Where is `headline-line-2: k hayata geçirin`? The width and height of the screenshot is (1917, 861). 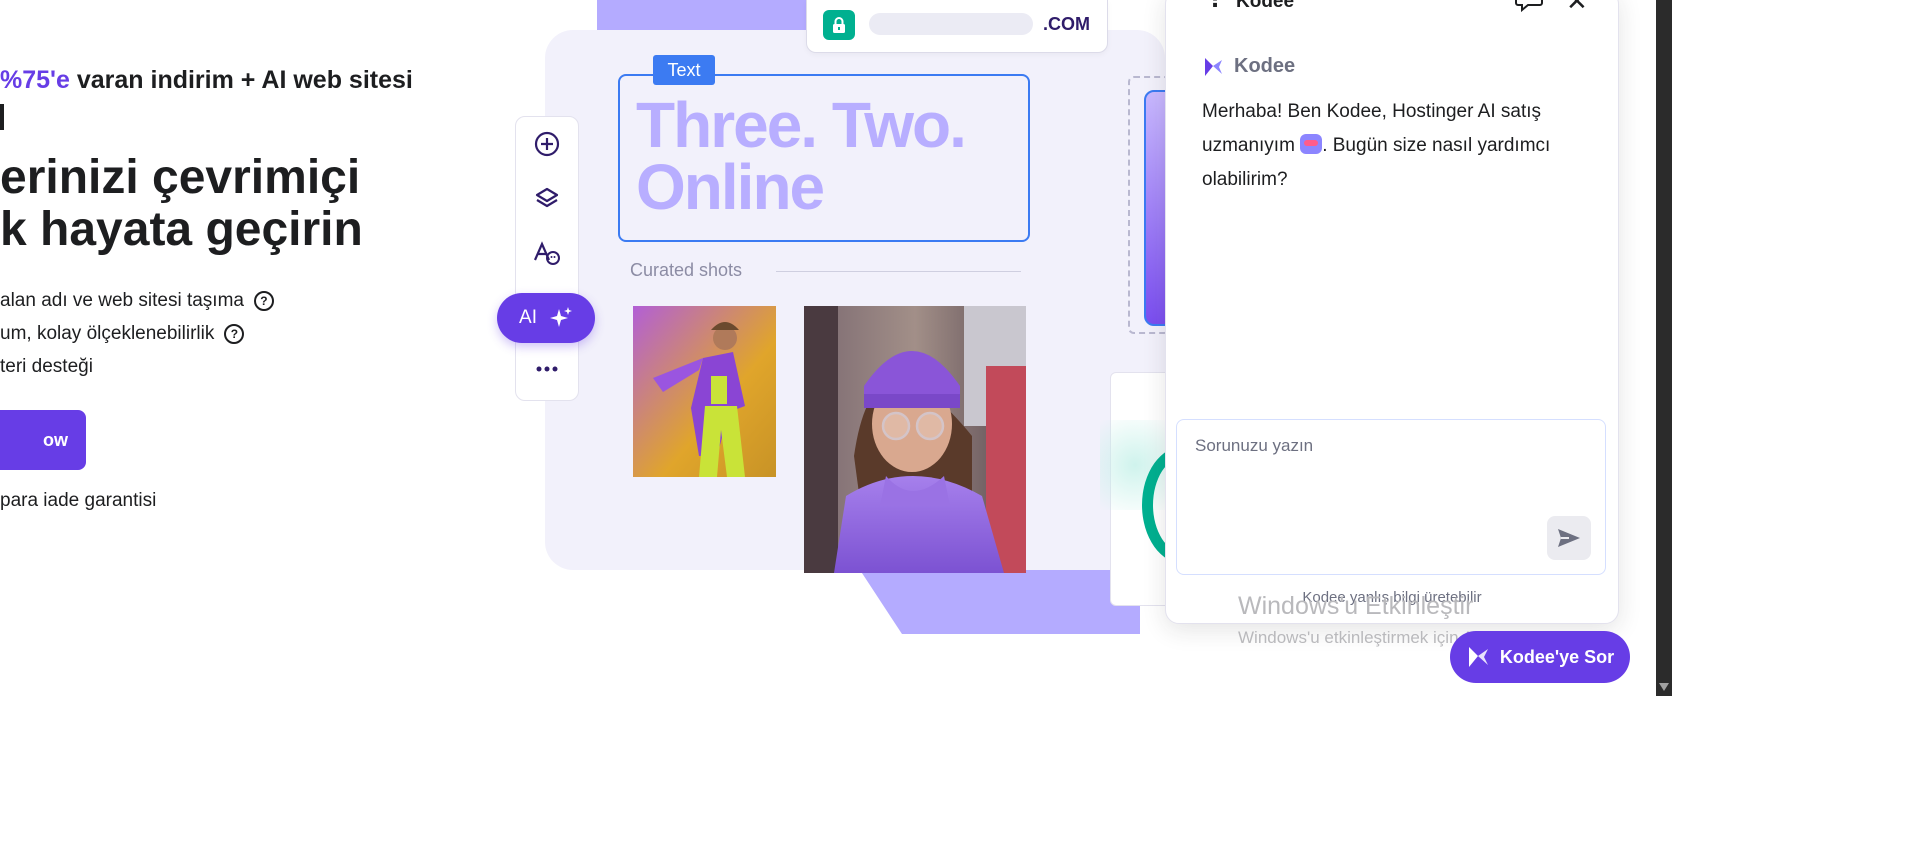 headline-line-2: k hayata geçirin is located at coordinates (181, 229).